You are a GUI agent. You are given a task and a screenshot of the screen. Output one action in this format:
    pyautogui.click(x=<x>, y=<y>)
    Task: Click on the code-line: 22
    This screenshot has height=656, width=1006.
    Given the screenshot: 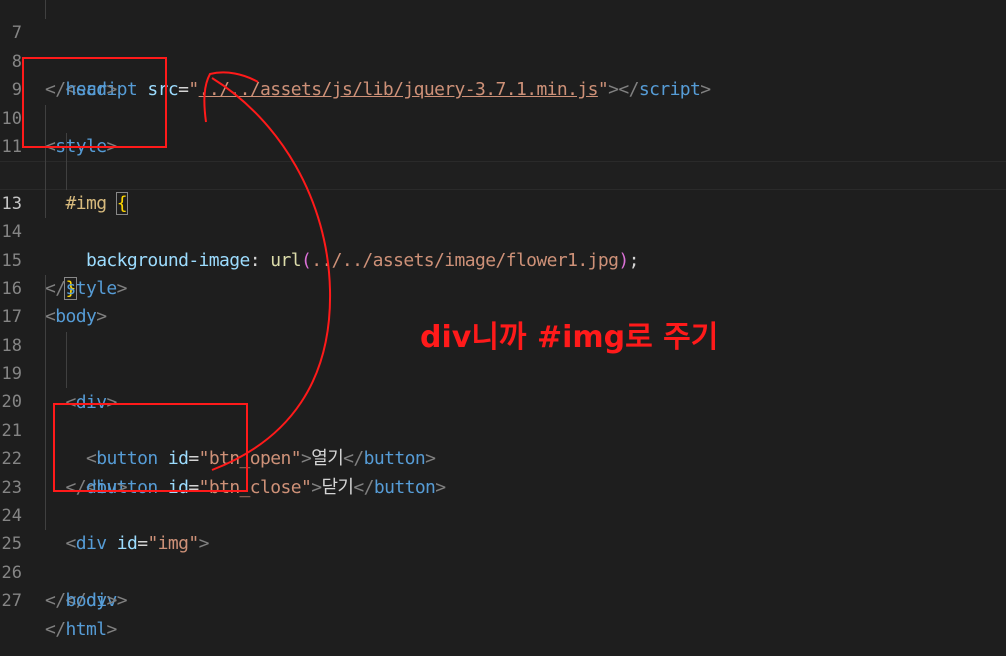 What is the action you would take?
    pyautogui.click(x=503, y=442)
    